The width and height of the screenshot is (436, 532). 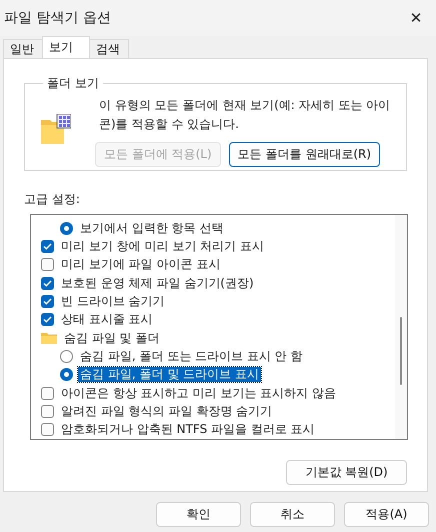 What do you see at coordinates (292, 514) in the screenshot?
I see `dialog-button: 취소` at bounding box center [292, 514].